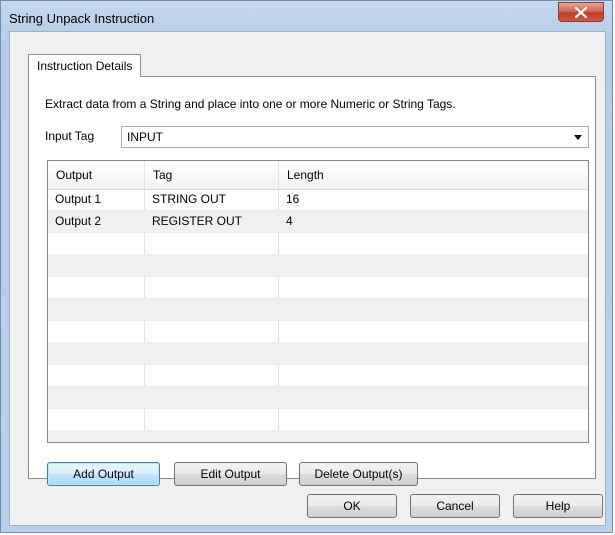  What do you see at coordinates (189, 199) in the screenshot?
I see `cell-tag: STRING OUT` at bounding box center [189, 199].